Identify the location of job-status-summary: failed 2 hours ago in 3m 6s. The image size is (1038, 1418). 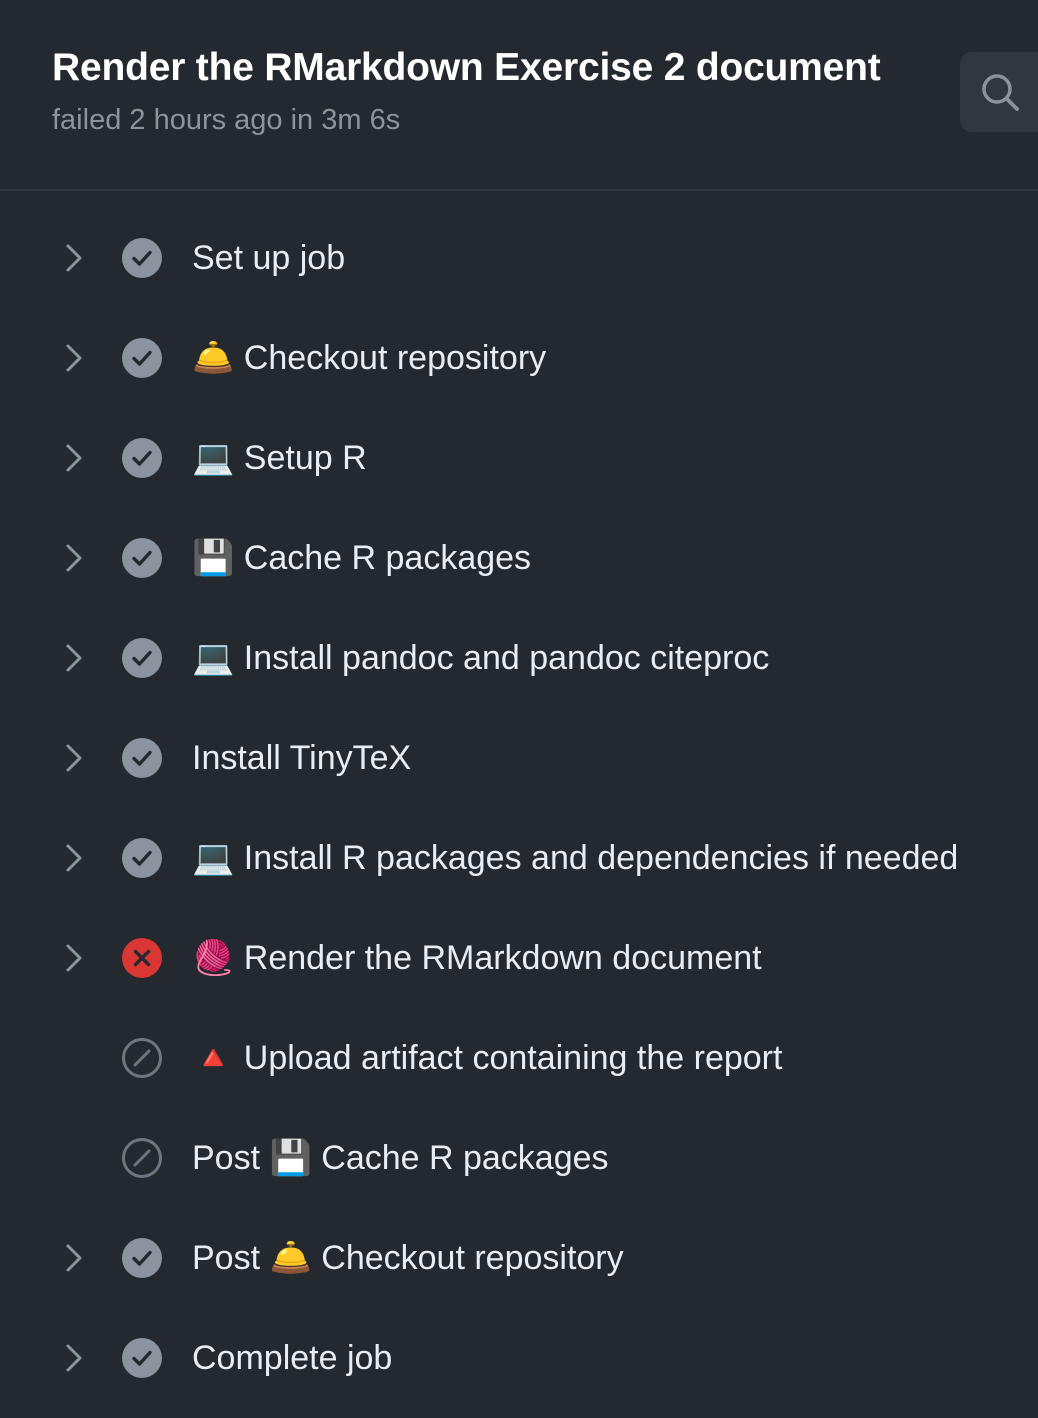
(226, 120).